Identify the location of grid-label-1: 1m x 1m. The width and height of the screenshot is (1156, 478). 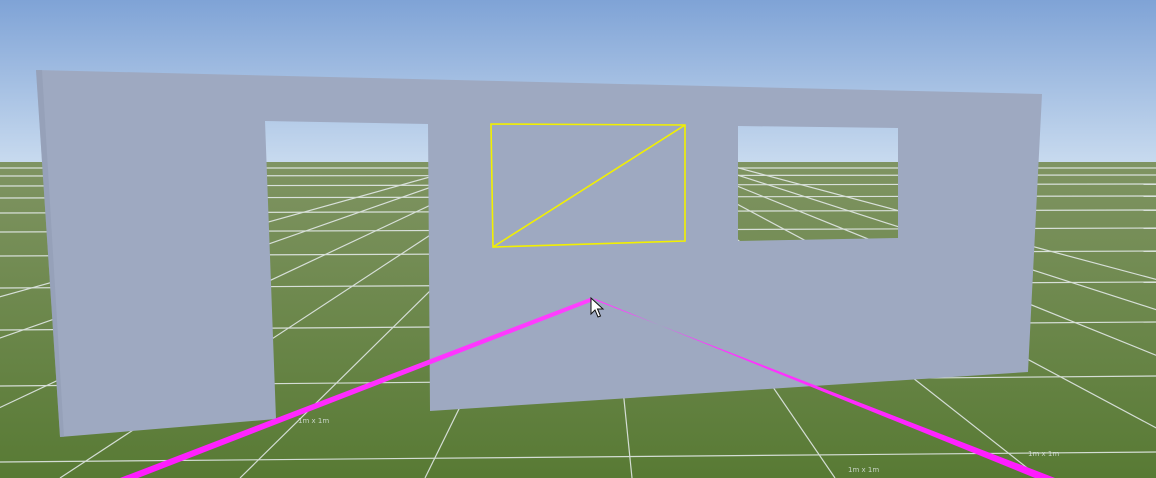
(313, 421).